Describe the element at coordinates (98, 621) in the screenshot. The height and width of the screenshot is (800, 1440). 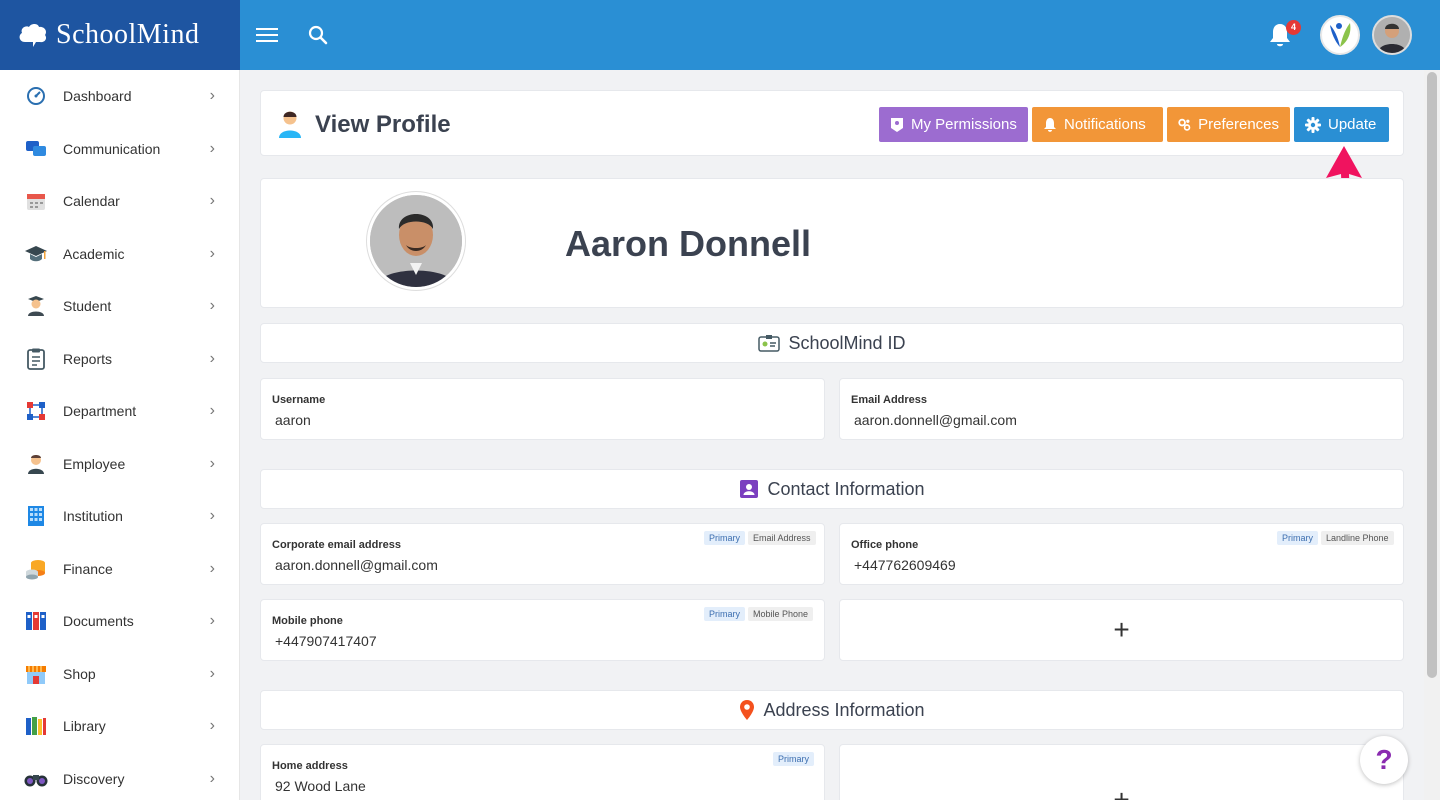
I see `sidebar-item-label: Documents` at that location.